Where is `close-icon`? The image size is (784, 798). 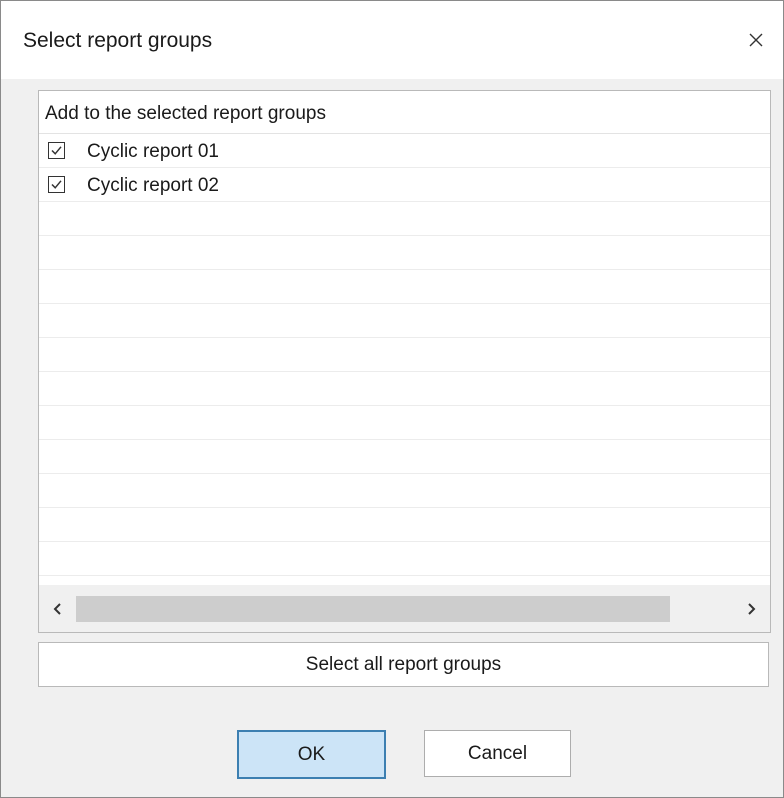 close-icon is located at coordinates (756, 40).